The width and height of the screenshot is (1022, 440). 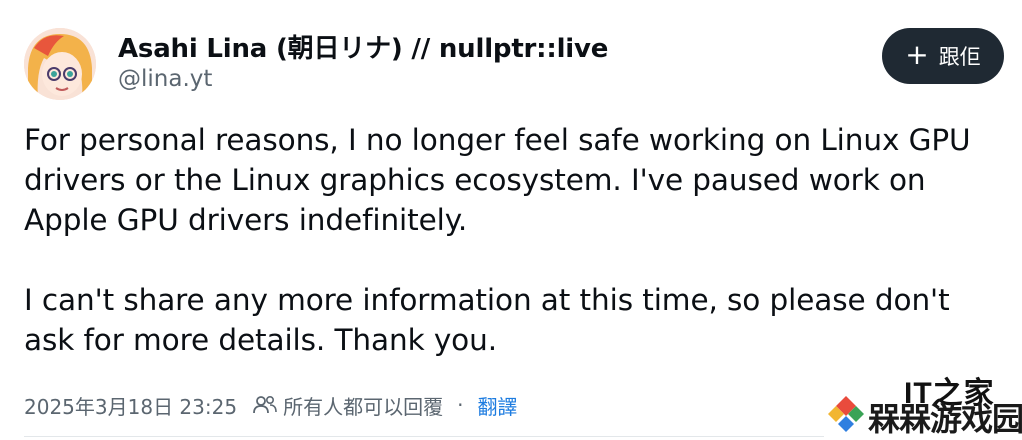 What do you see at coordinates (165, 79) in the screenshot?
I see `handle: @lina.yt` at bounding box center [165, 79].